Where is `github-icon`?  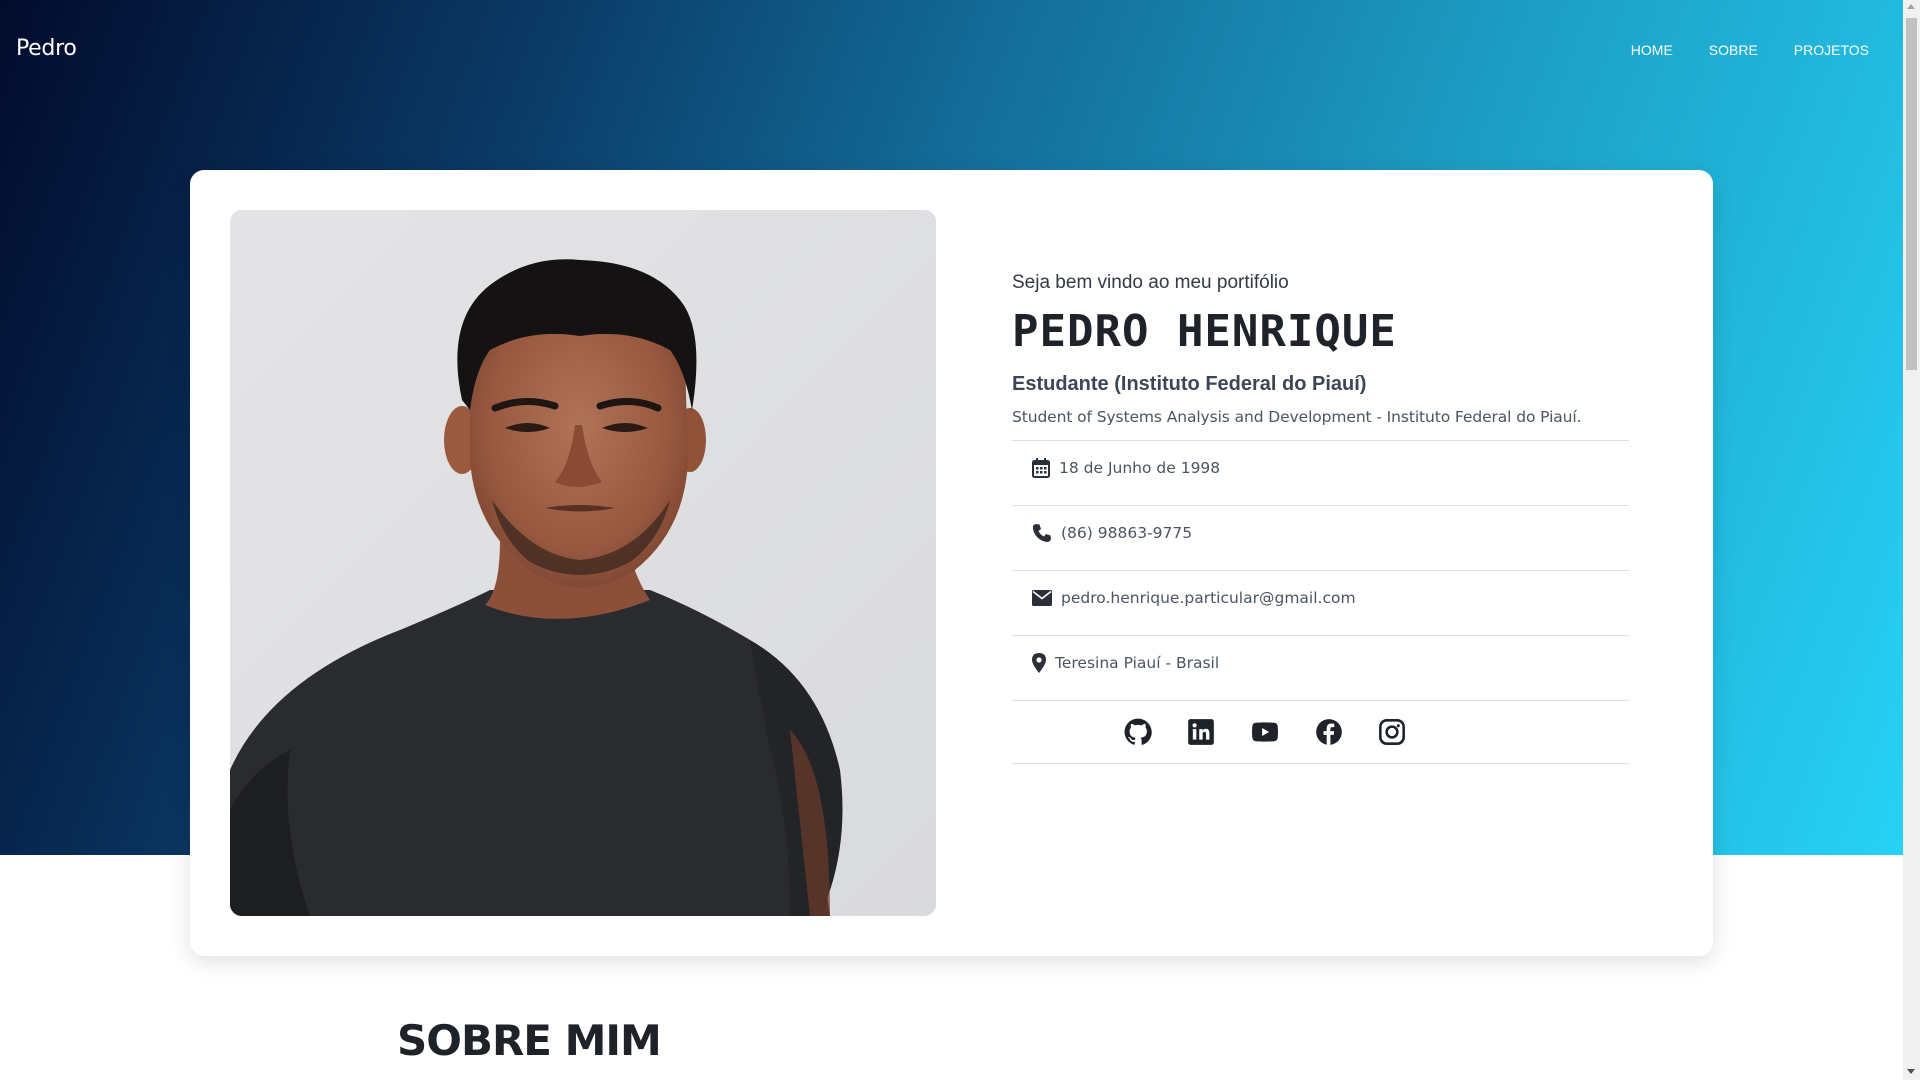
github-icon is located at coordinates (1138, 732).